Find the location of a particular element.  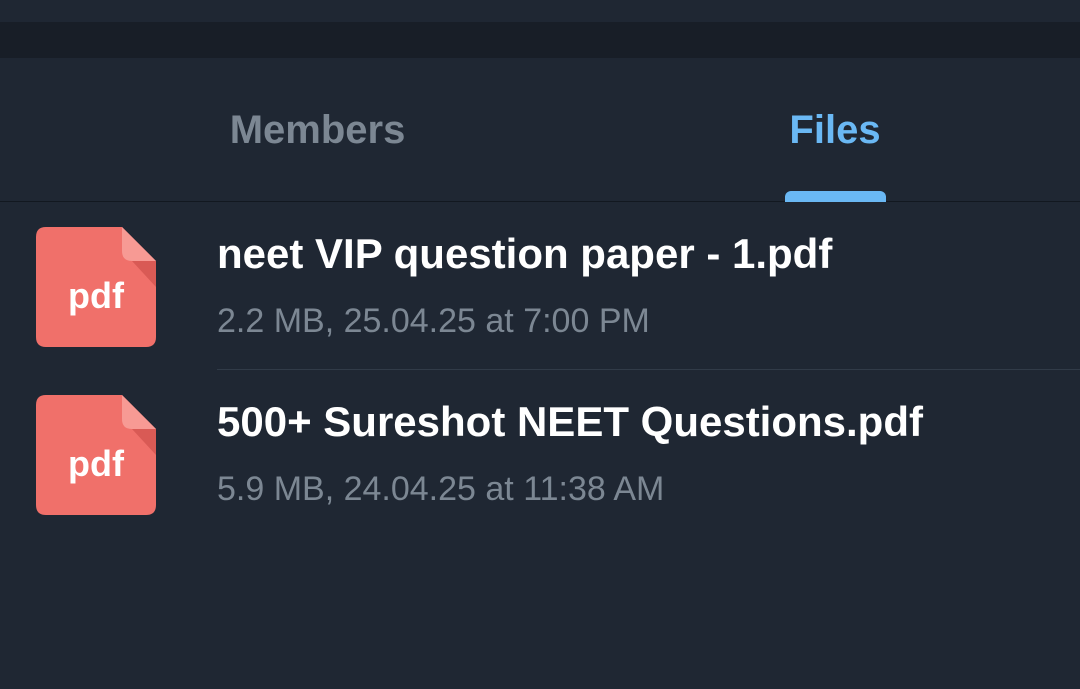

tab-members: Members is located at coordinates (317, 130).